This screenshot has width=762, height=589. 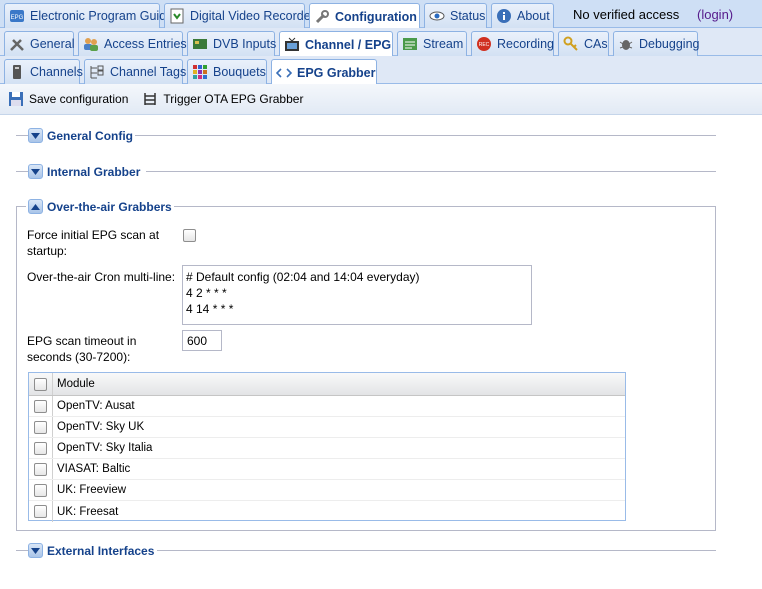 What do you see at coordinates (410, 44) in the screenshot?
I see `stream-icon` at bounding box center [410, 44].